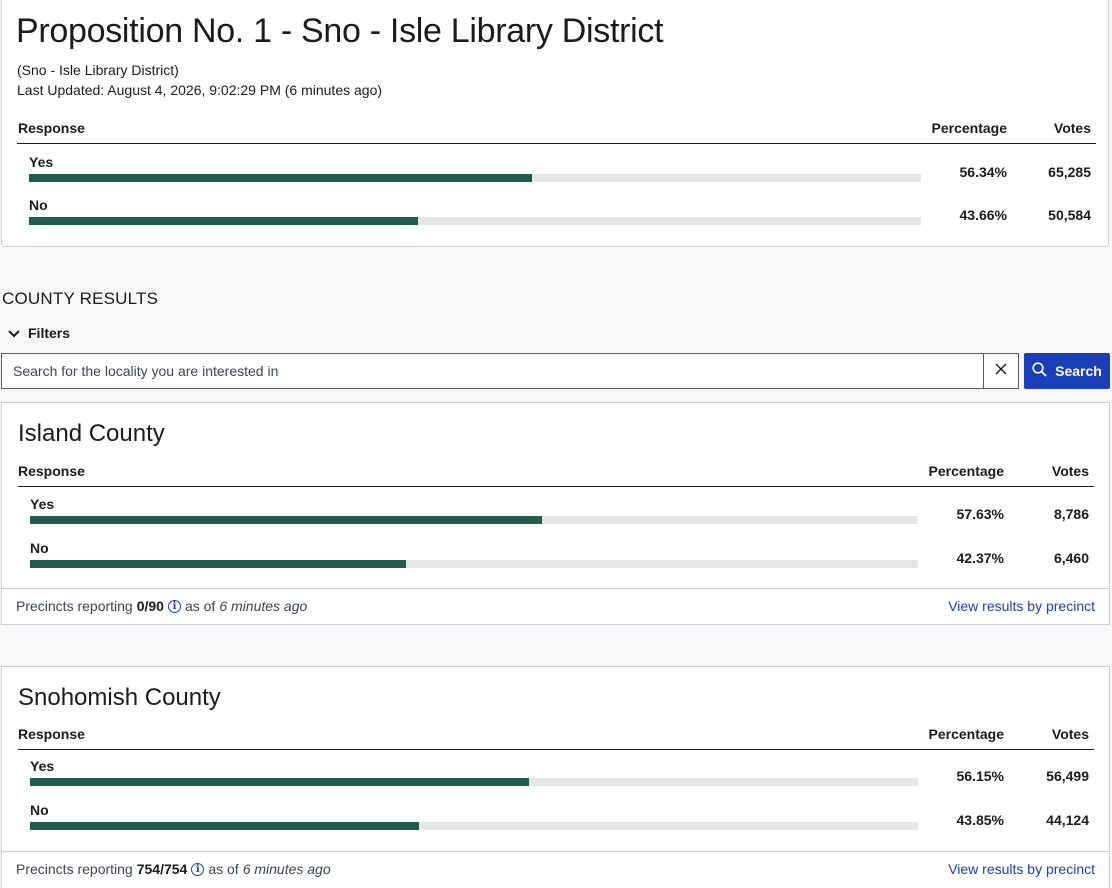 The image size is (1112, 888). I want to click on close-icon, so click(1001, 371).